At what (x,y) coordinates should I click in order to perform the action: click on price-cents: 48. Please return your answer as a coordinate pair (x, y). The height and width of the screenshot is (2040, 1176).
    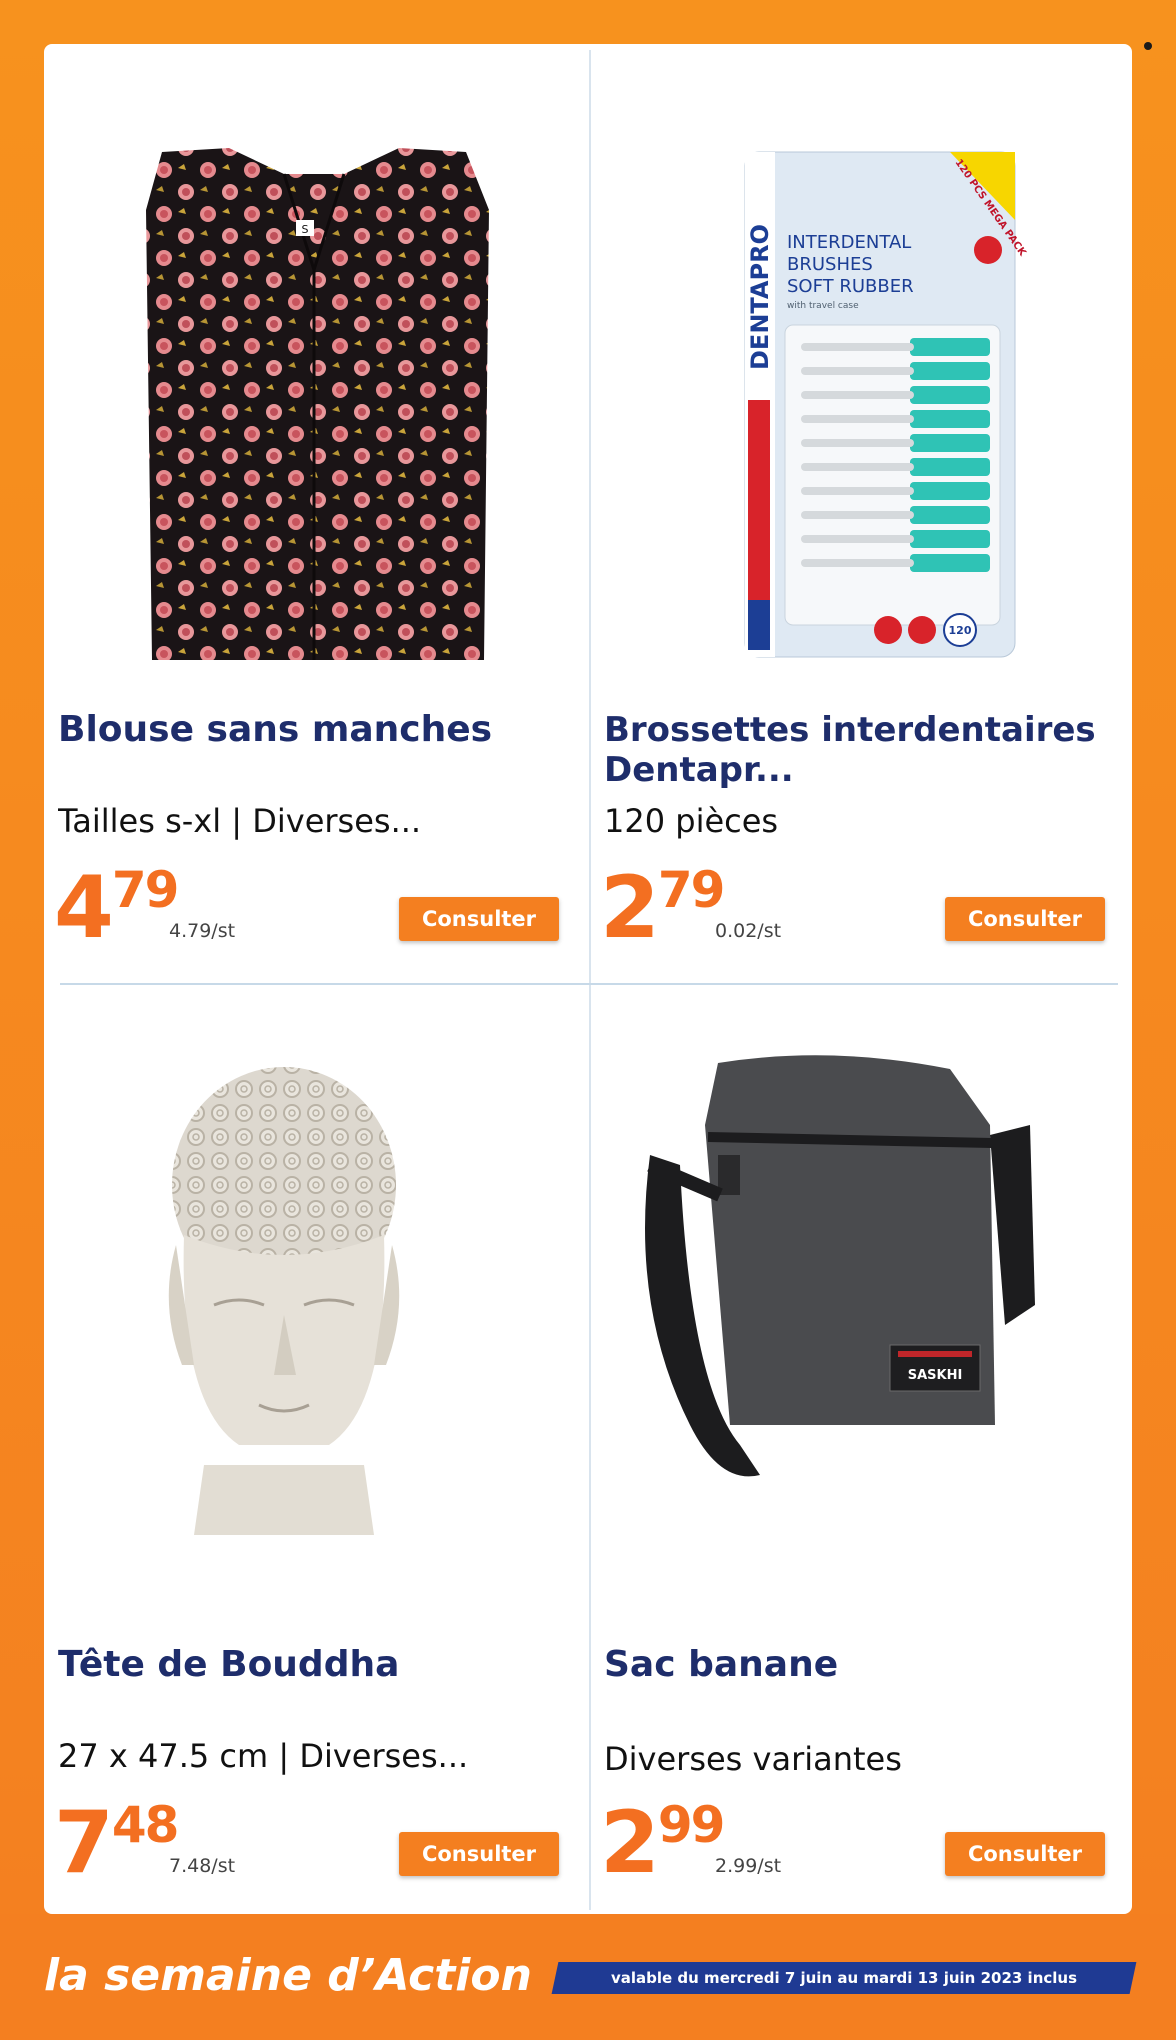
    Looking at the image, I should click on (145, 1825).